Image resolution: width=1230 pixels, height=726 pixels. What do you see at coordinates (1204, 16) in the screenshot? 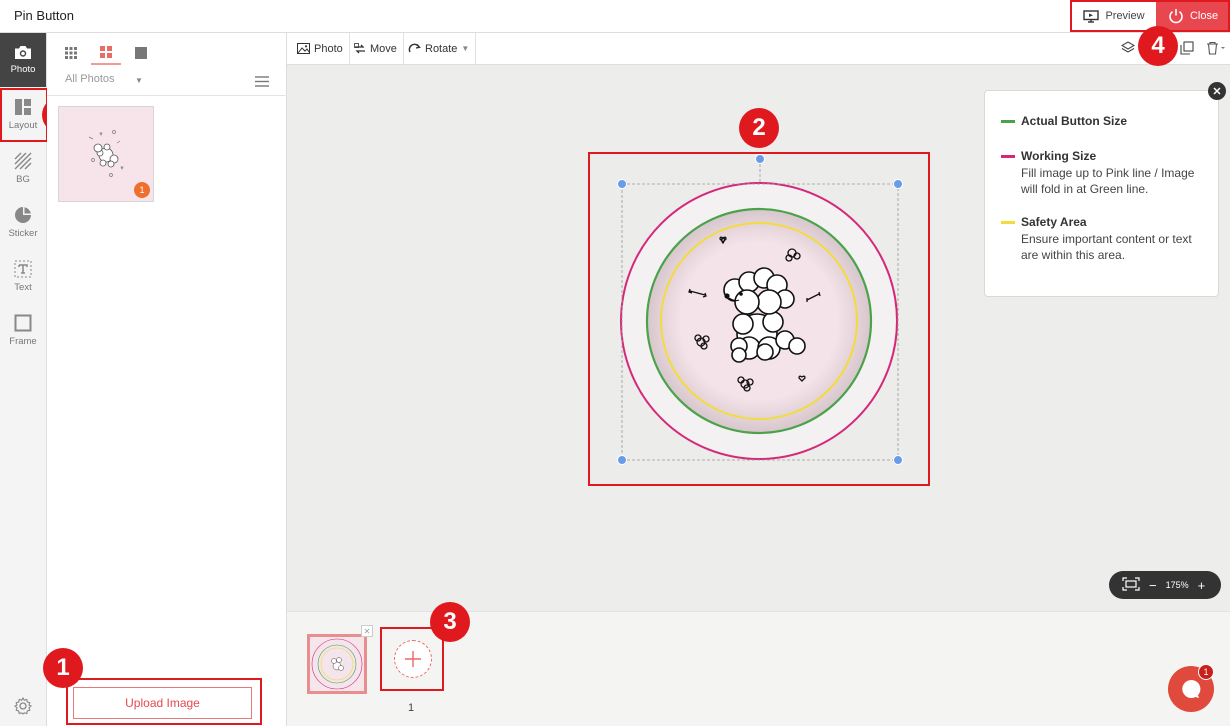
I see `close-label: Close` at bounding box center [1204, 16].